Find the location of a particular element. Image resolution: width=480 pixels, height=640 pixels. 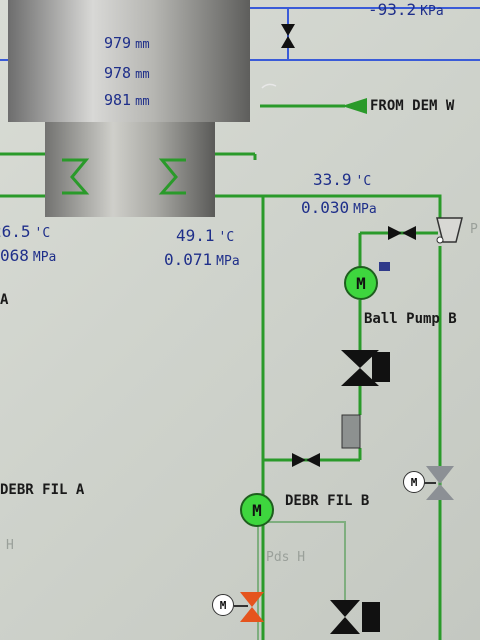

left-temp-readout: 26.5'C is located at coordinates (25, 231).